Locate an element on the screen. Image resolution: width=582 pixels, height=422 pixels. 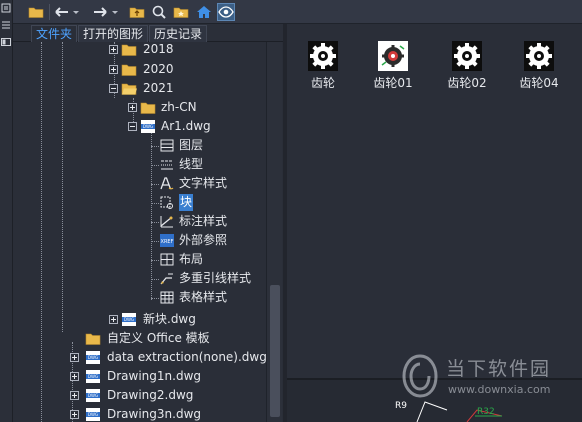
tree-item-label: data extraction(none).dwg is located at coordinates (186, 357).